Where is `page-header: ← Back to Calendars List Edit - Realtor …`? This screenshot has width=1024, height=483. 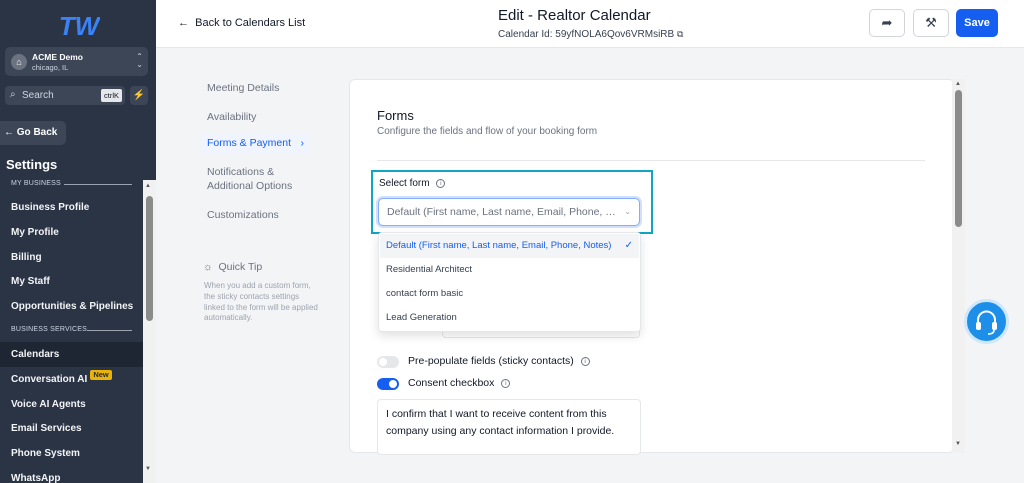
page-header: ← Back to Calendars List Edit - Realtor … is located at coordinates (590, 24).